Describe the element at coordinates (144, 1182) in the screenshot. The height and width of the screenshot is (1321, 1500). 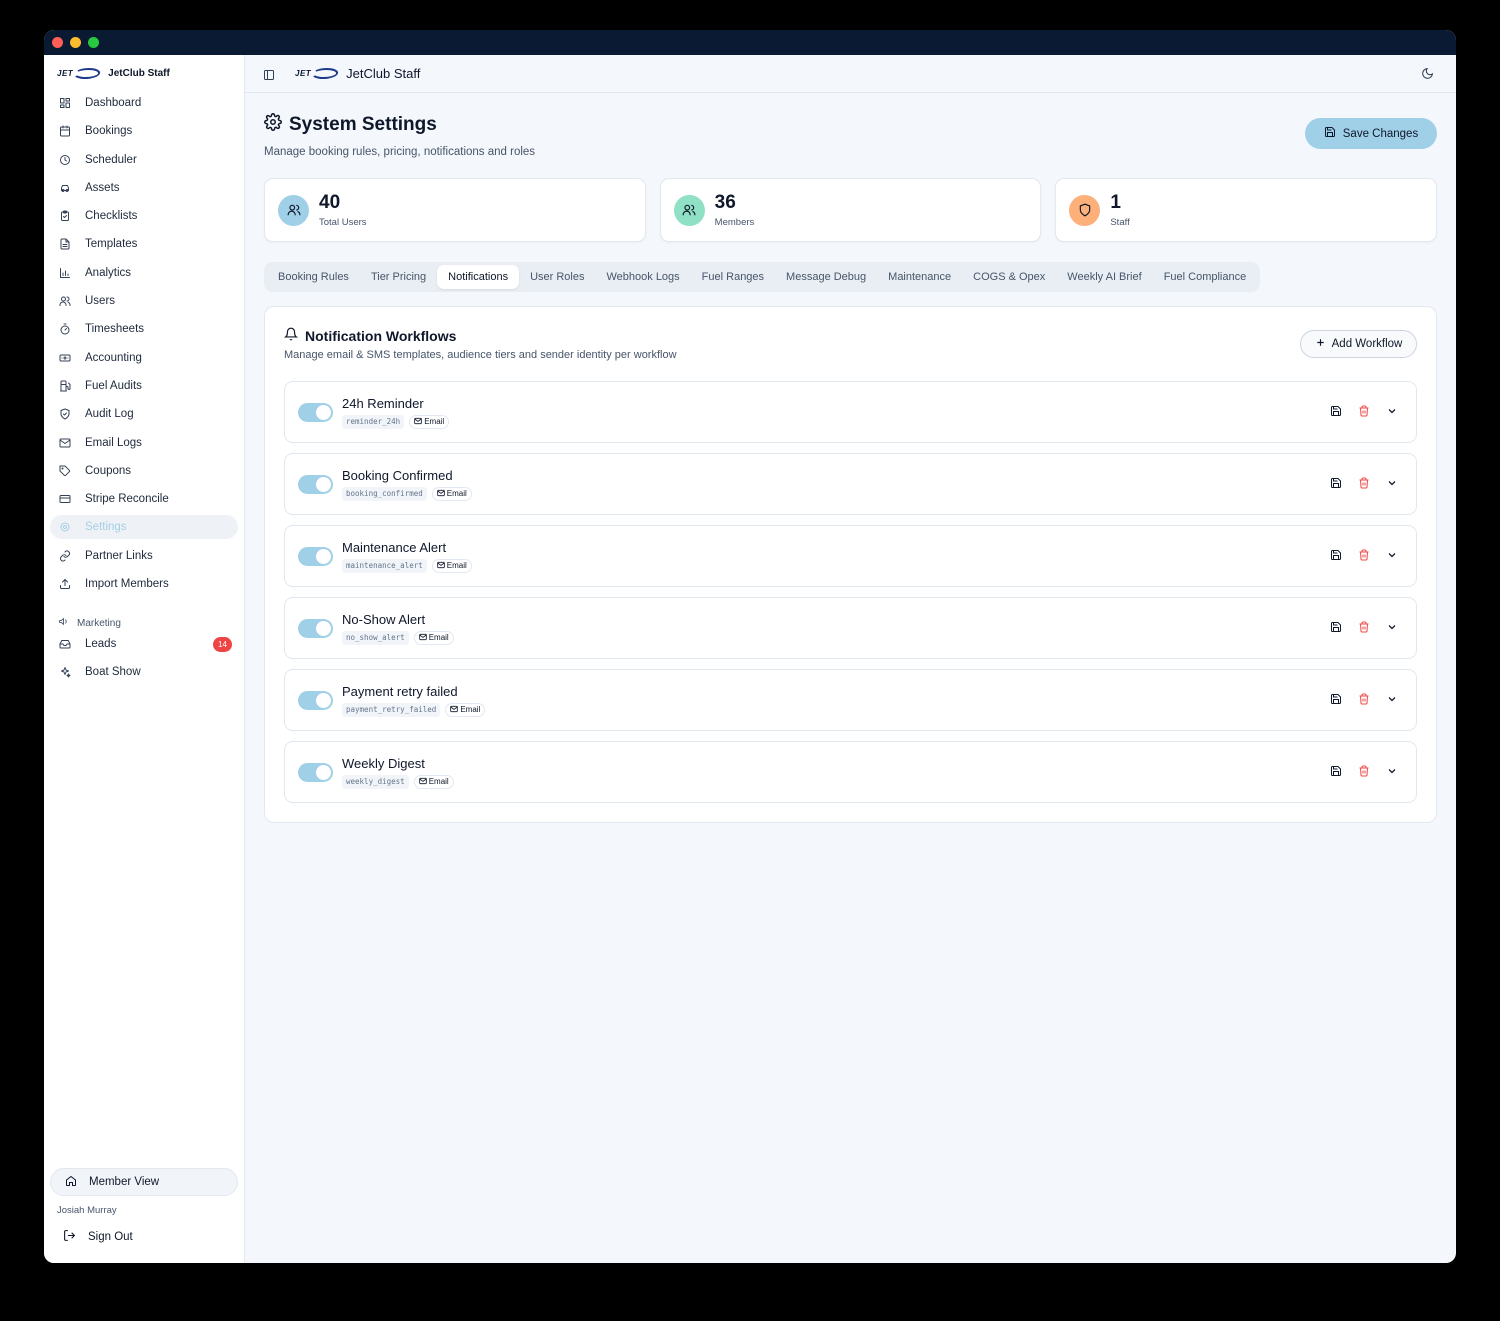
I see `member-view-button: Member View` at that location.